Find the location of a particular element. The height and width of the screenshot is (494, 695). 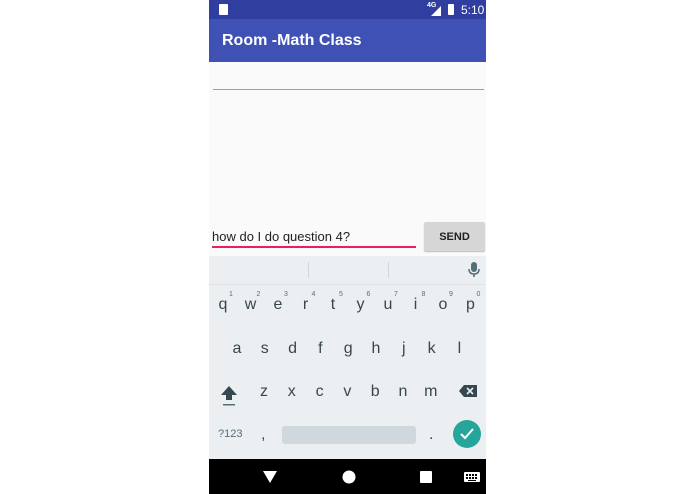

key-x: x is located at coordinates (292, 392).